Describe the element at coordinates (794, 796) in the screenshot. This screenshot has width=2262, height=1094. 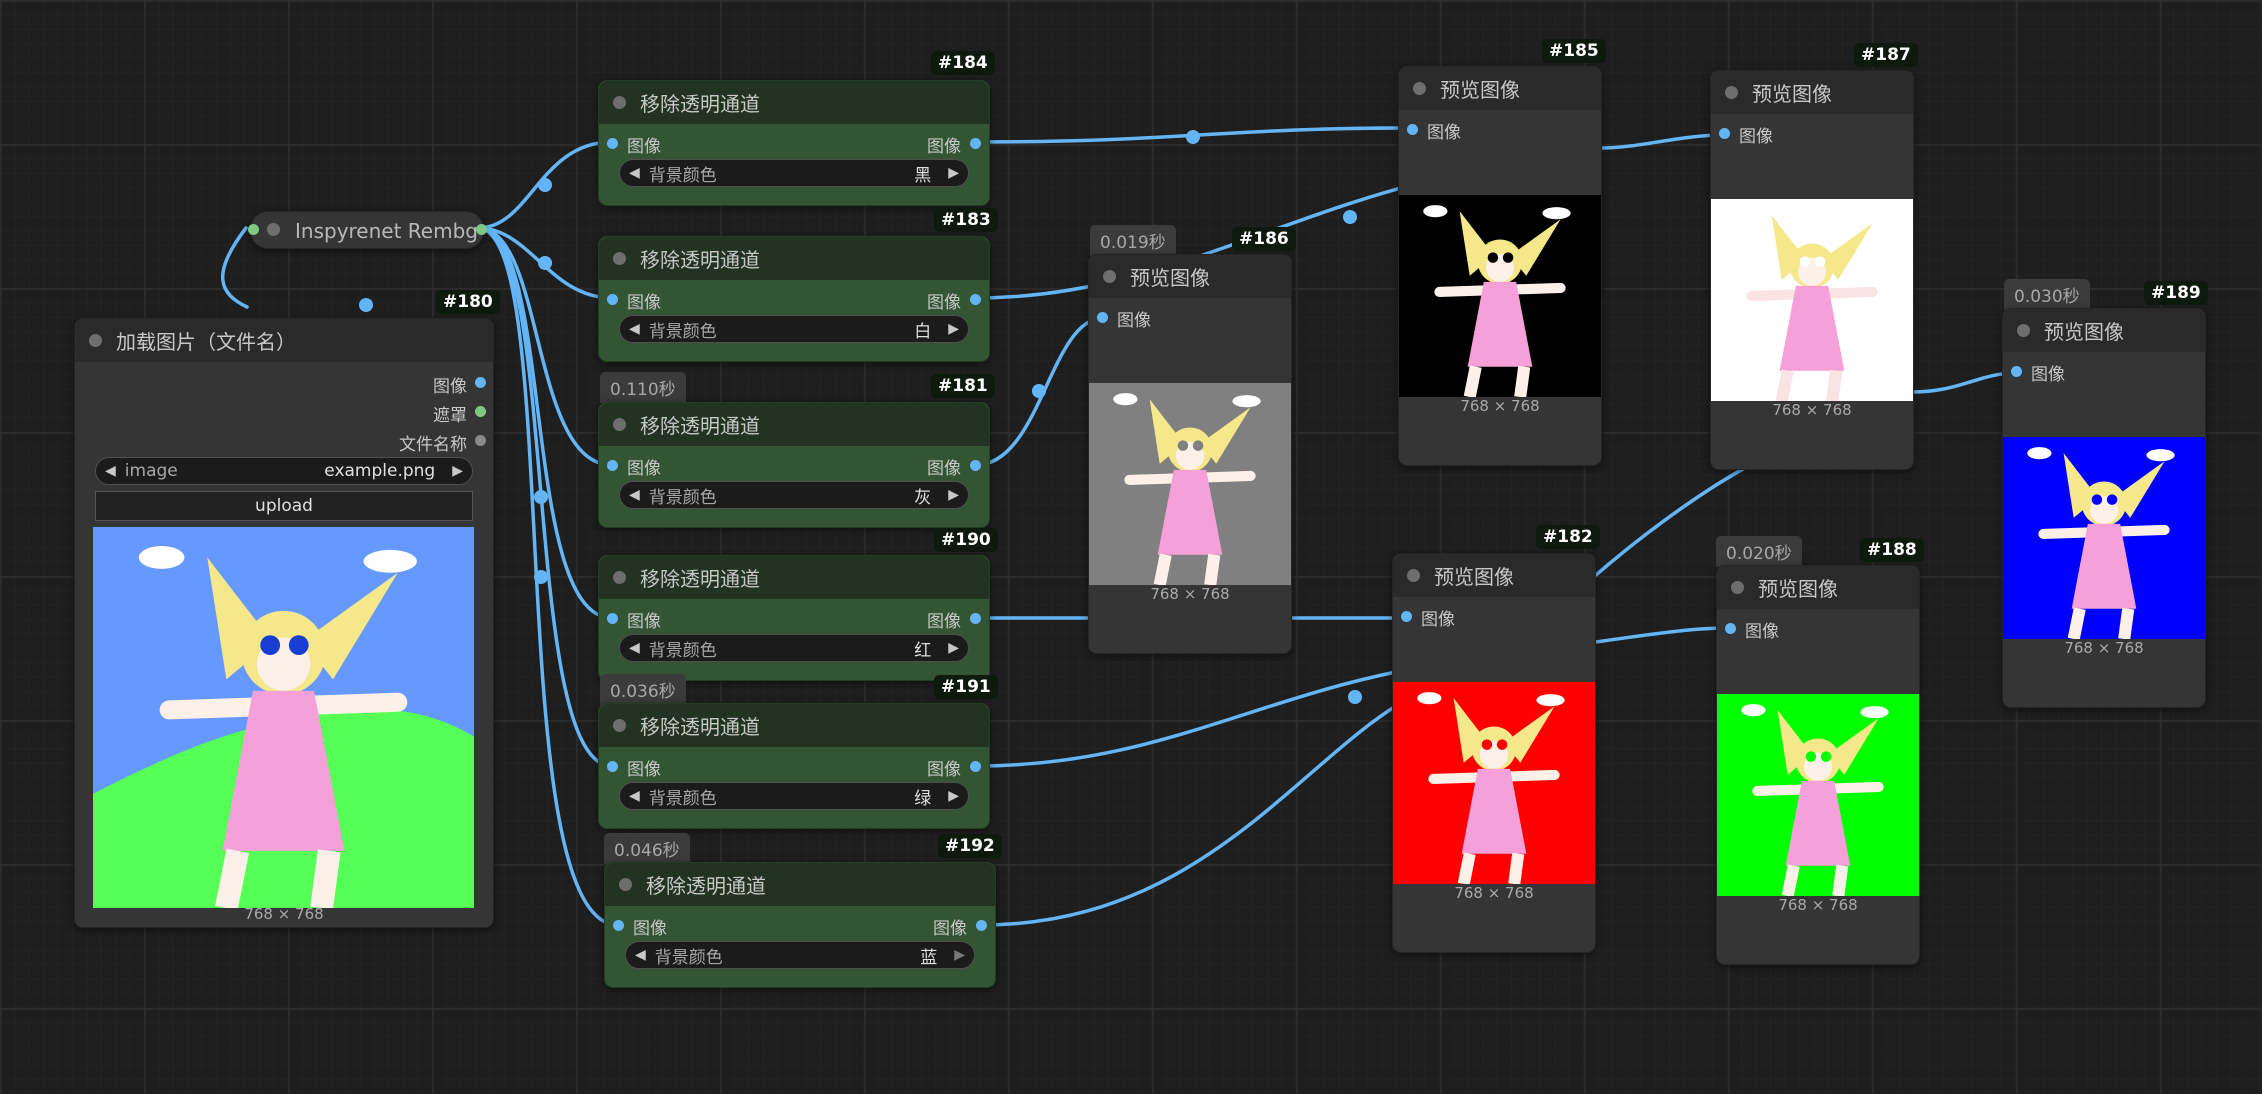
I see `bg-color-widget: ◀ 背景颜色 绿 ▶` at that location.